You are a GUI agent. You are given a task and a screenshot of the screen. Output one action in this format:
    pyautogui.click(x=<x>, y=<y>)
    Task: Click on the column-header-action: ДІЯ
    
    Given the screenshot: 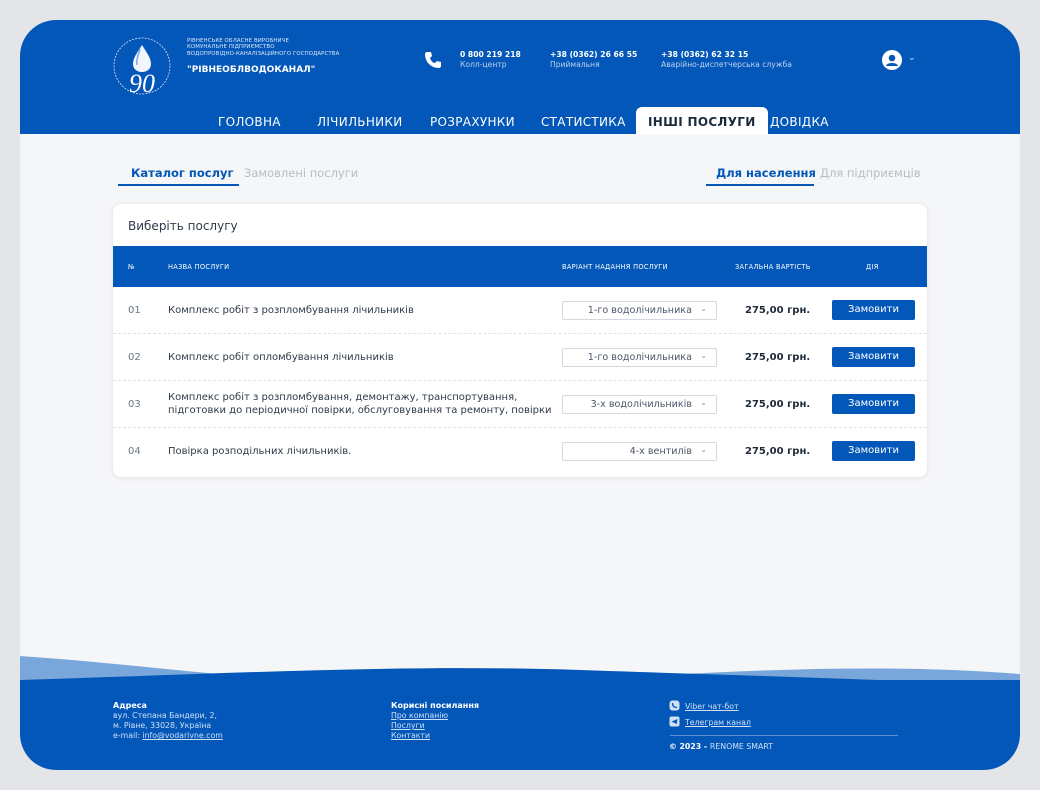 What is the action you would take?
    pyautogui.click(x=872, y=267)
    